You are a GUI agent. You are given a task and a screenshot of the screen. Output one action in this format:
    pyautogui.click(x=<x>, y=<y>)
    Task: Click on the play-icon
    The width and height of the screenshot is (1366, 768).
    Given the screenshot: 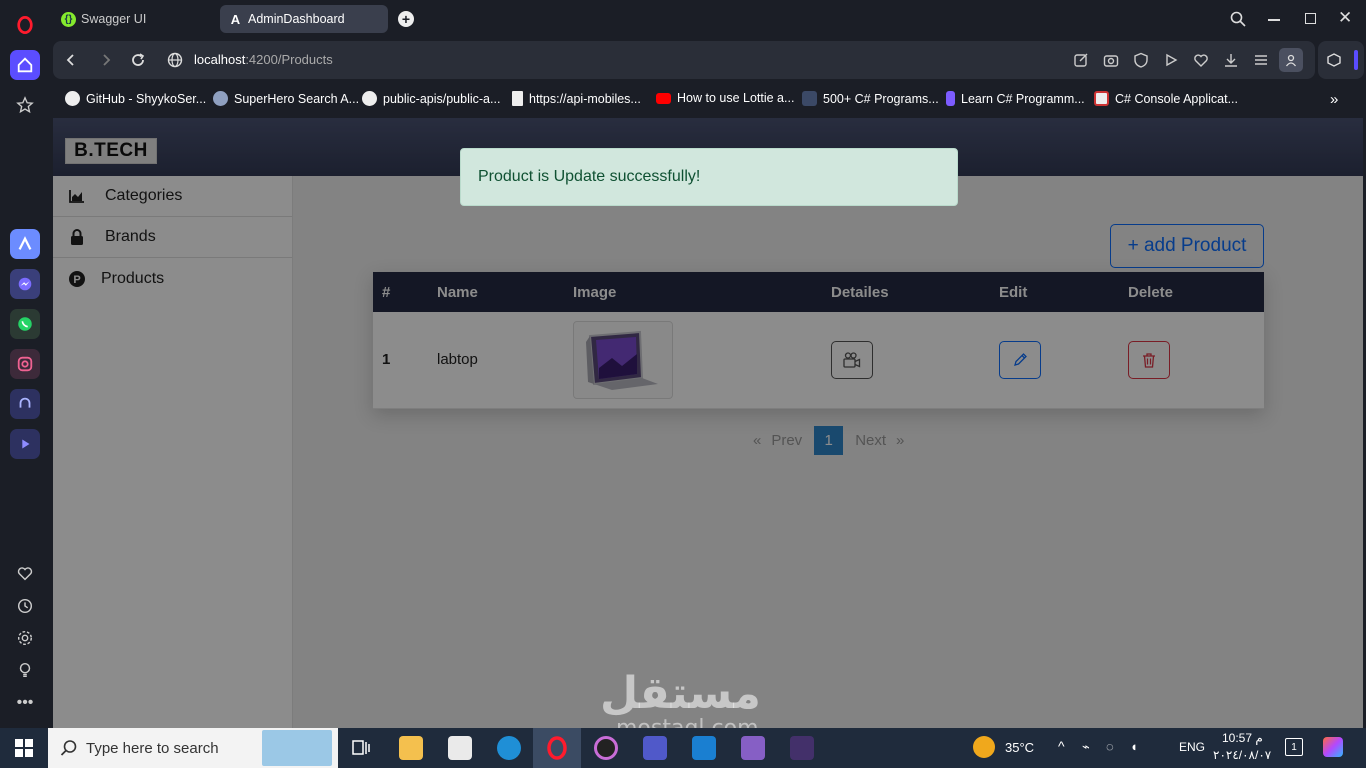 What is the action you would take?
    pyautogui.click(x=1171, y=60)
    